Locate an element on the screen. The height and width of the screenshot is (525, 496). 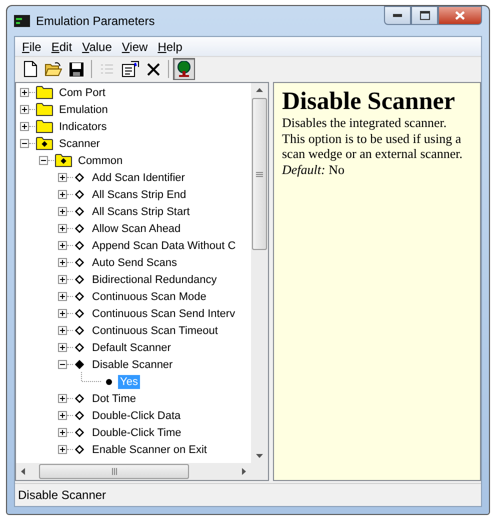
close-icon is located at coordinates (460, 15).